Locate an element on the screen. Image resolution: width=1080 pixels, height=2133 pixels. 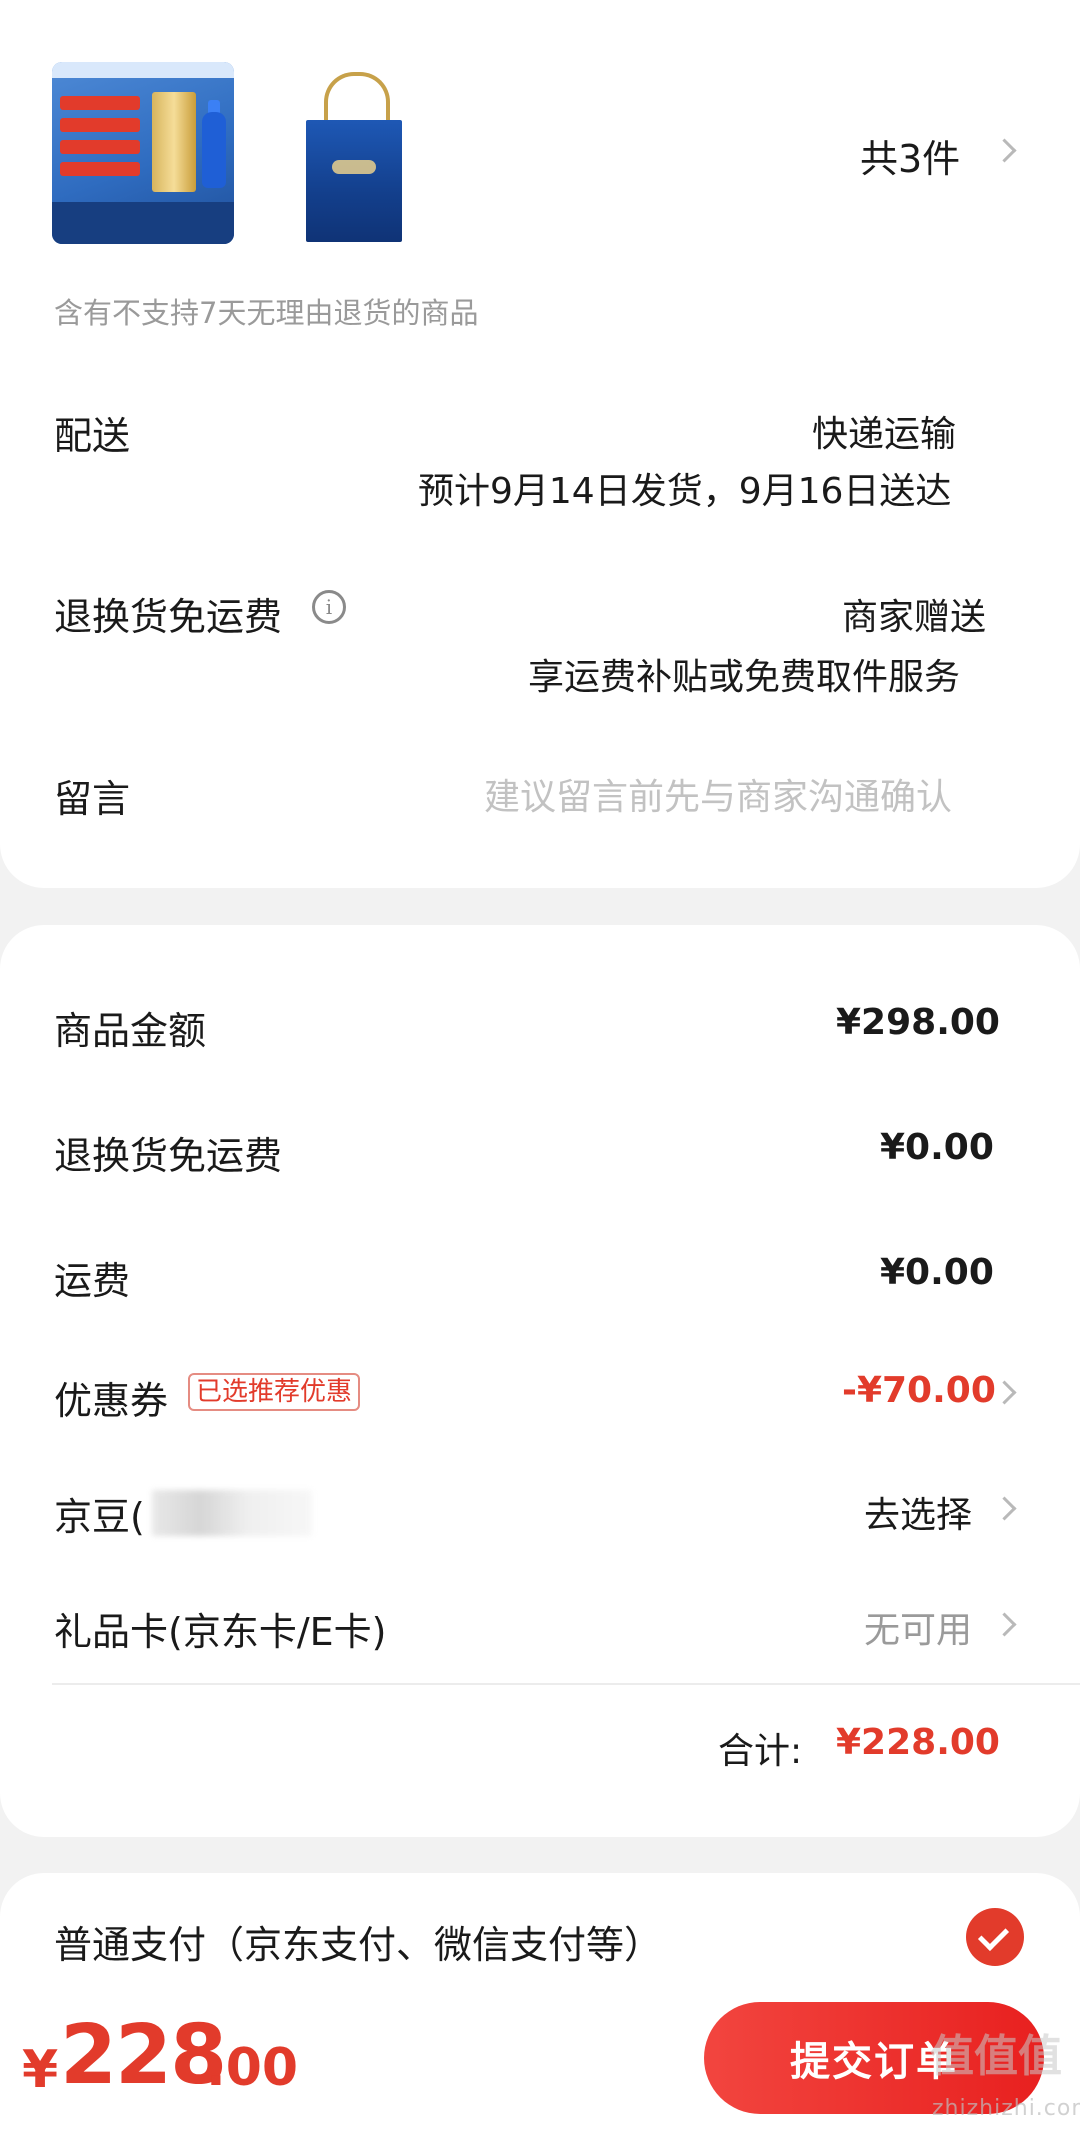
return-shipping-label: 退换货免运费 is located at coordinates (168, 617).